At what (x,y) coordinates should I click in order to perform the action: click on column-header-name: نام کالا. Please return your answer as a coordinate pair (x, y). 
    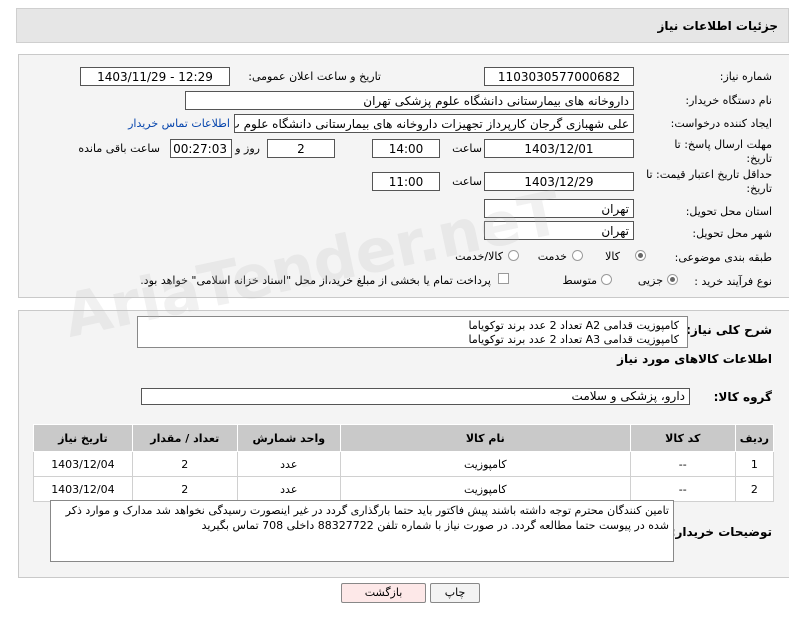
    Looking at the image, I should click on (485, 438).